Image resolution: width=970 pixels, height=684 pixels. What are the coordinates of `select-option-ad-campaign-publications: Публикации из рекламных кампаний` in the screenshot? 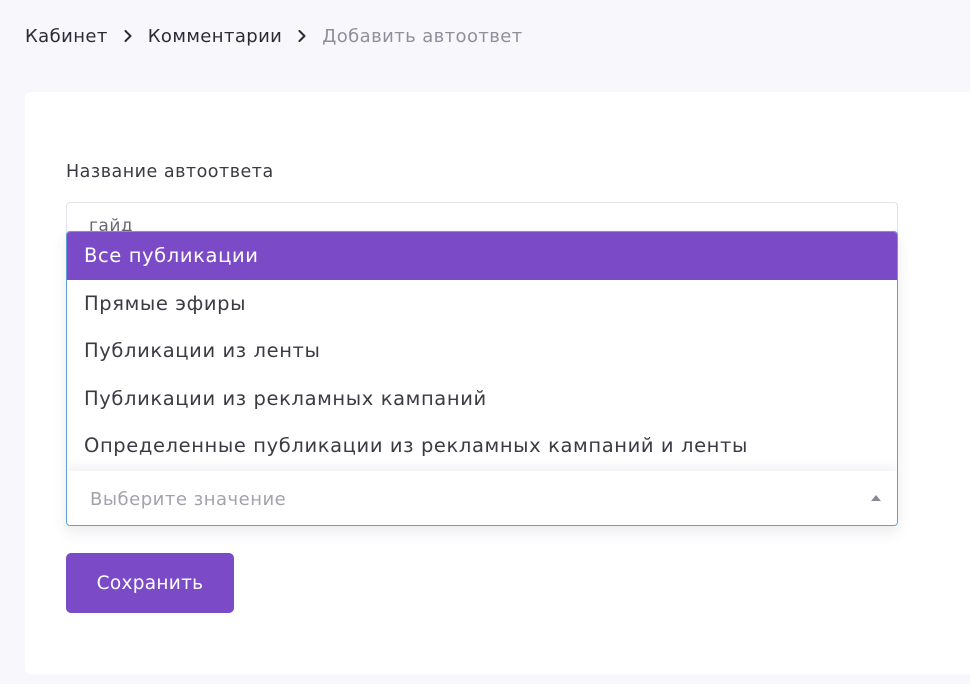 It's located at (482, 399).